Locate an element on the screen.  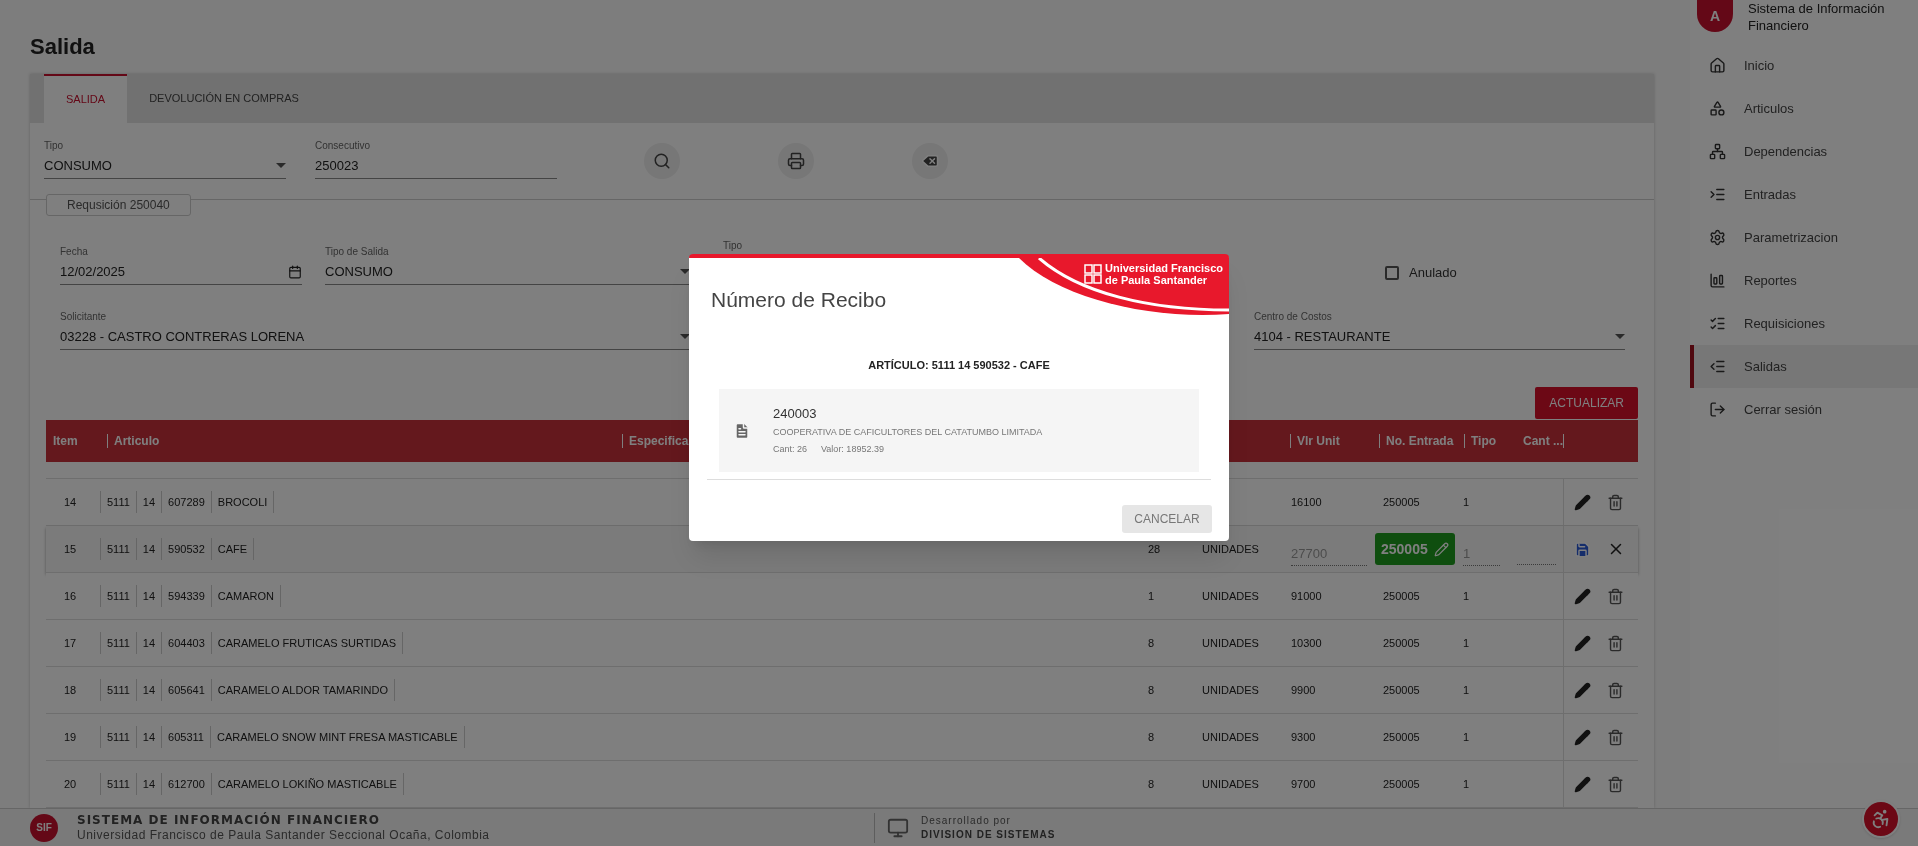
receipt-number: 240003 is located at coordinates (795, 414).